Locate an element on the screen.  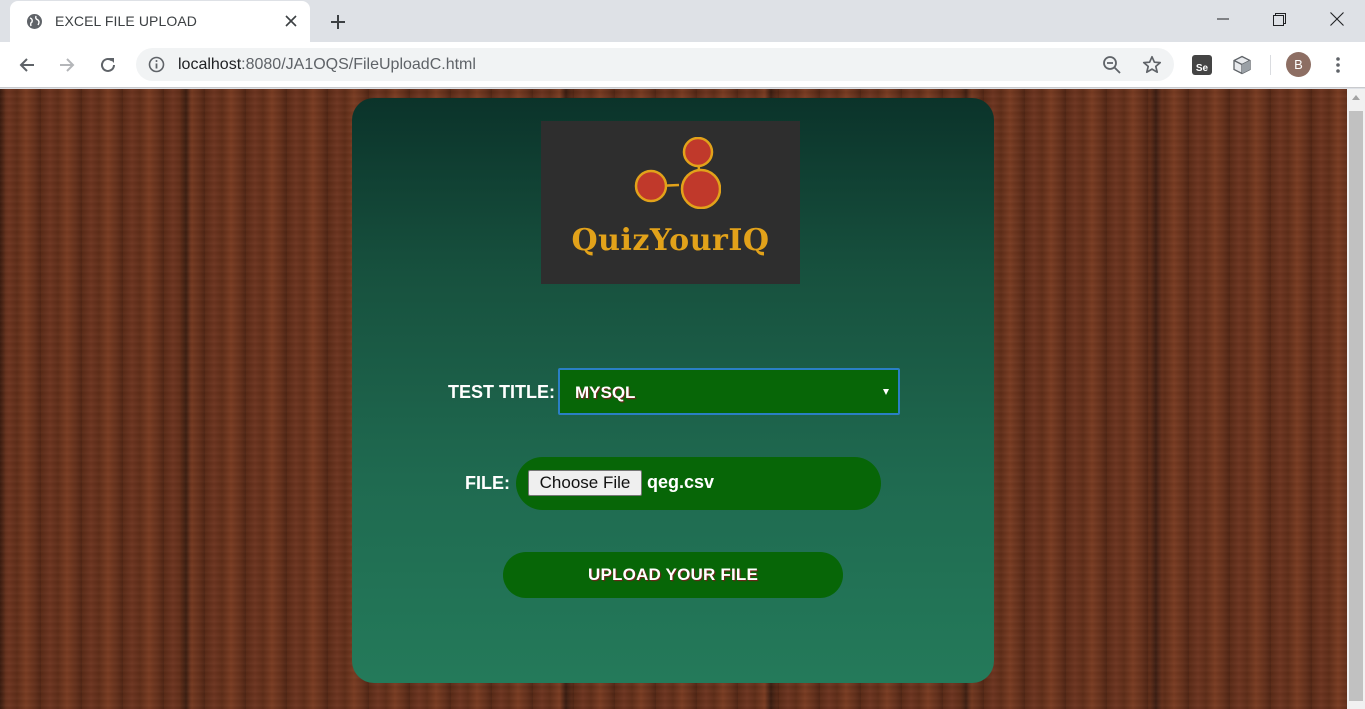
test-title-selected-value: MYSQL is located at coordinates (605, 392).